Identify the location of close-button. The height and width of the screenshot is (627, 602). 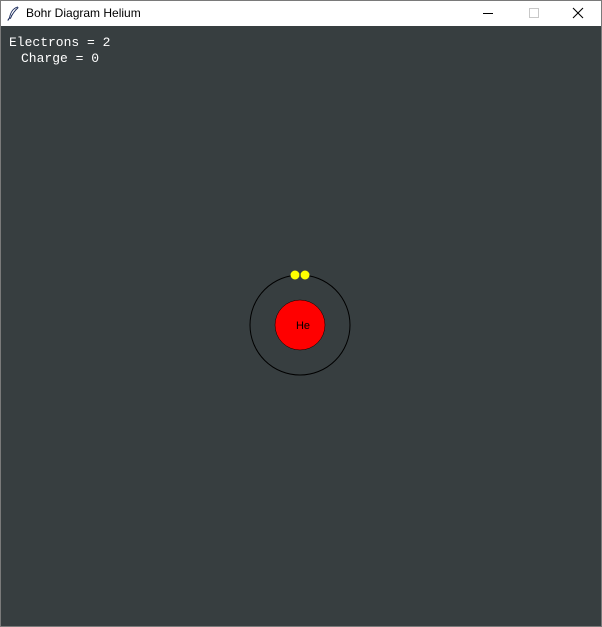
(578, 13).